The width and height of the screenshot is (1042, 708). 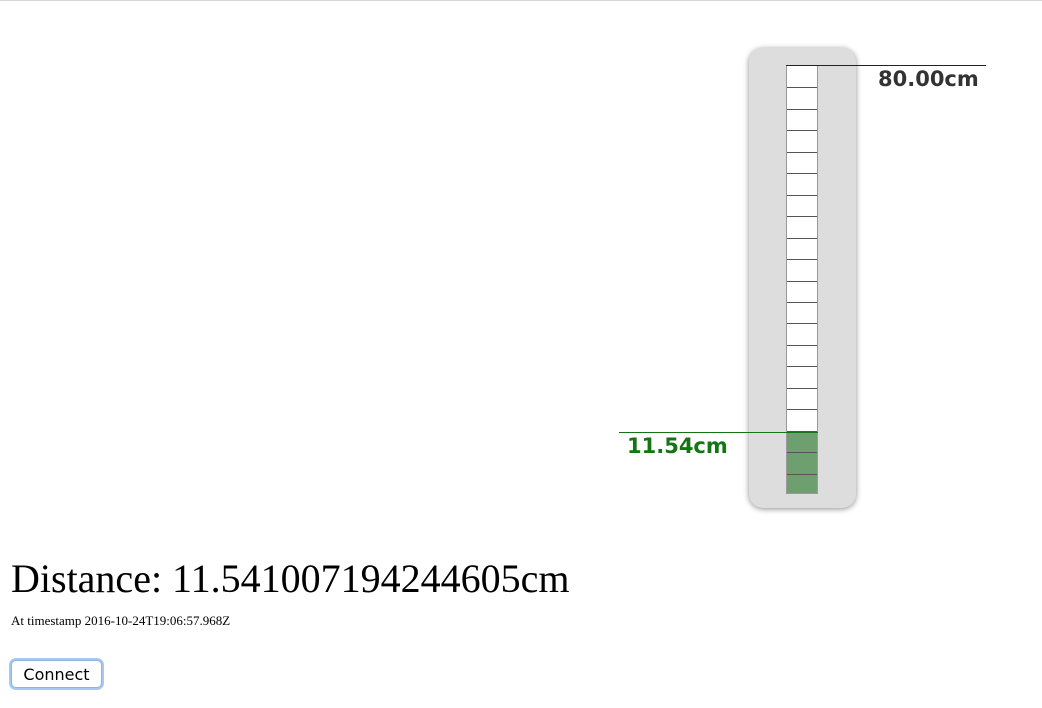 What do you see at coordinates (928, 79) in the screenshot?
I see `gauge-max-label: 80.00cm` at bounding box center [928, 79].